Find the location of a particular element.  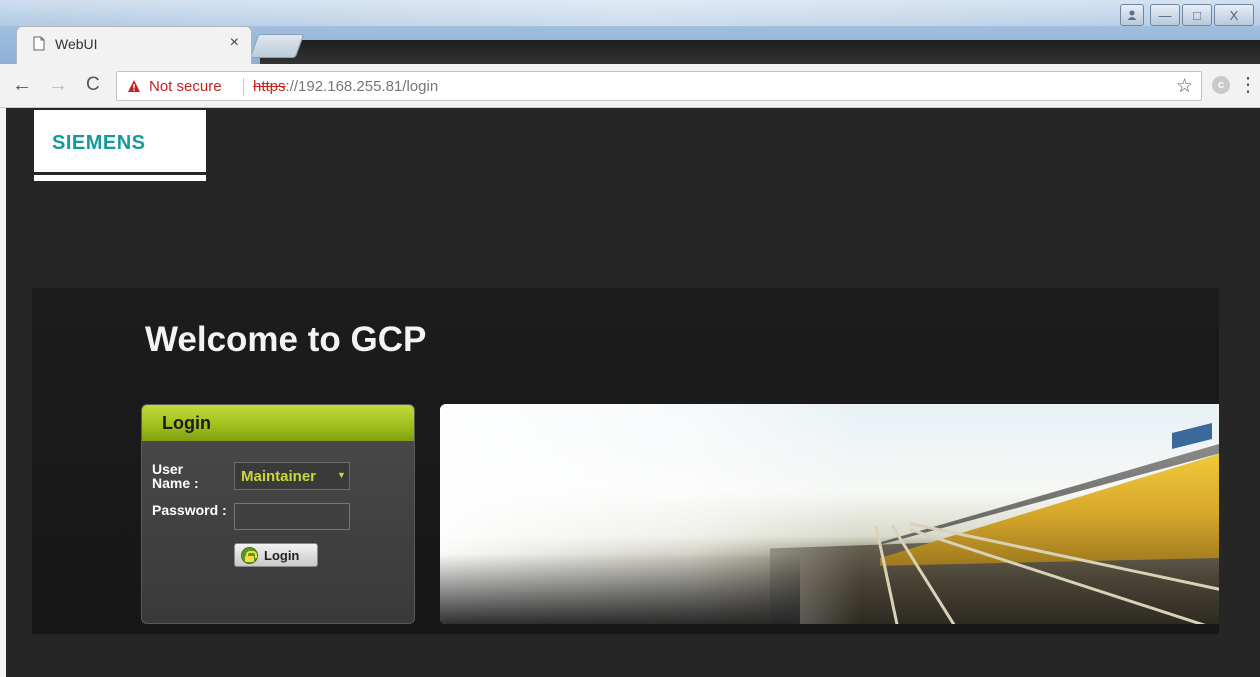

back-icon: ← is located at coordinates (22, 85).